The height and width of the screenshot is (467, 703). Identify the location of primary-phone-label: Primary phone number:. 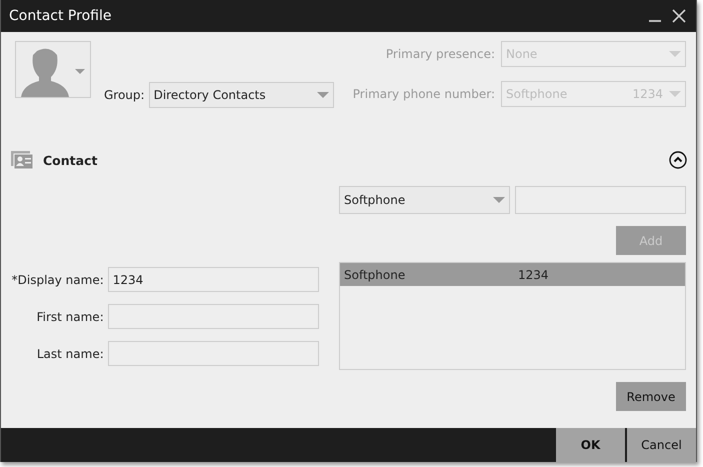
(423, 94).